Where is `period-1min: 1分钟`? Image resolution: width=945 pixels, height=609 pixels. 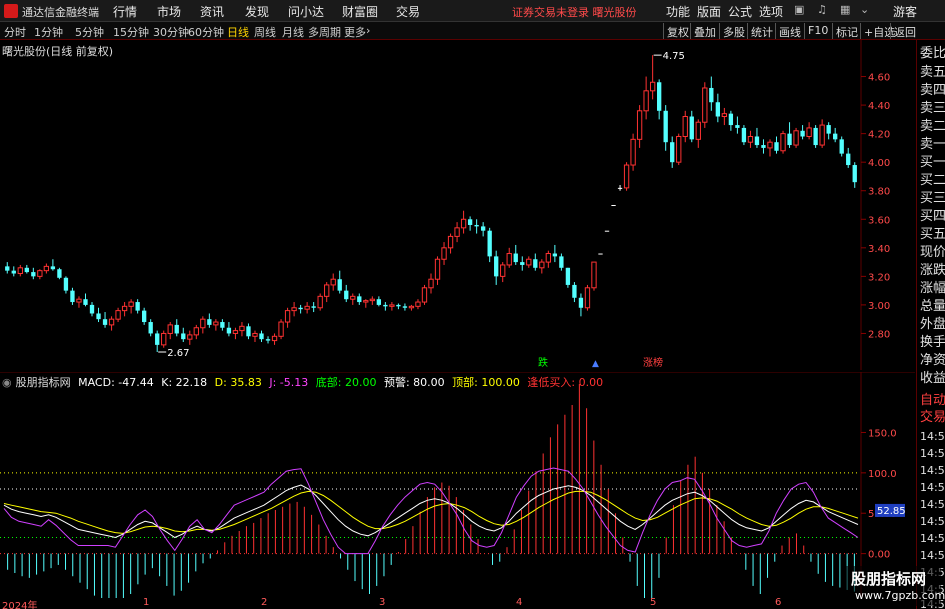
period-1min: 1分钟 is located at coordinates (48, 32).